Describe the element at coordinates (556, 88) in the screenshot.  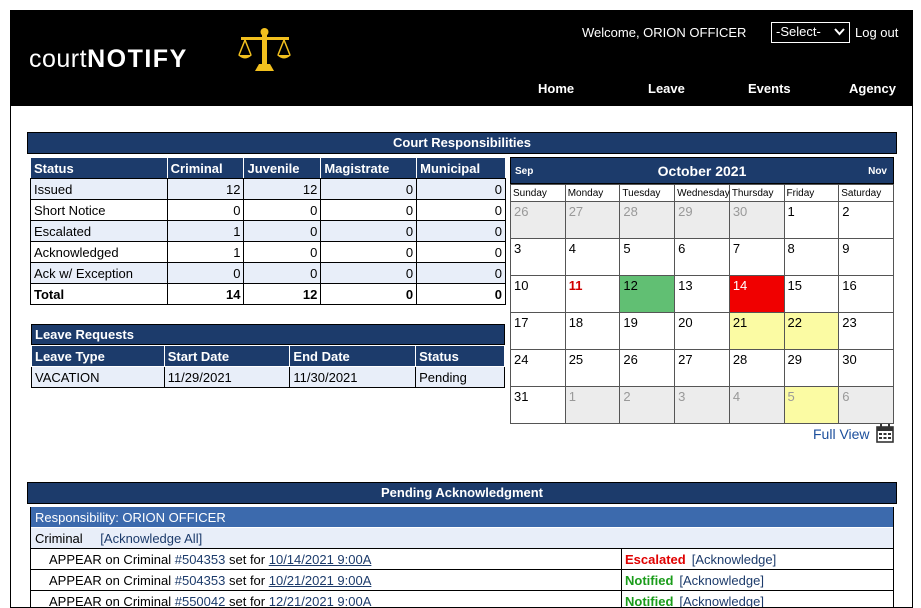
I see `nav-home: Home` at that location.